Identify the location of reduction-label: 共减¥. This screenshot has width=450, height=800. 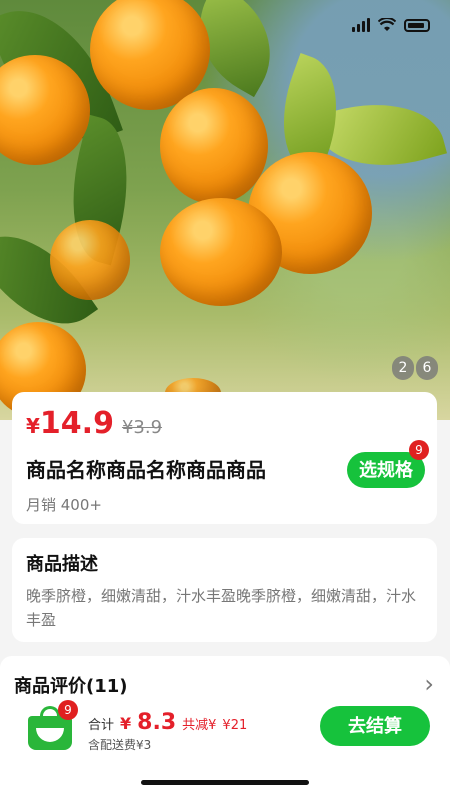
(199, 725).